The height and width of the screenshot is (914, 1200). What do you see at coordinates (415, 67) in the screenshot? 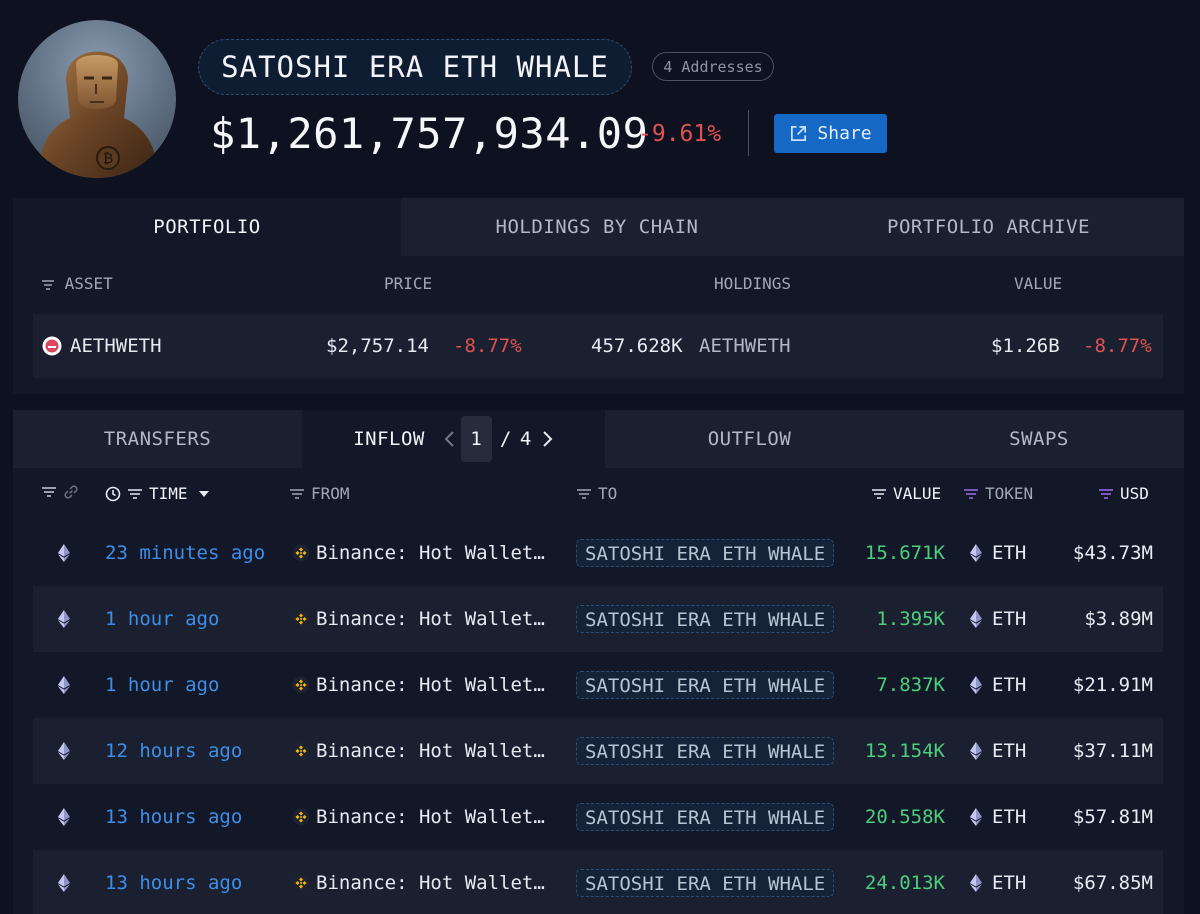
I see `entity-name: SATOSHI ERA ETH WHALE` at bounding box center [415, 67].